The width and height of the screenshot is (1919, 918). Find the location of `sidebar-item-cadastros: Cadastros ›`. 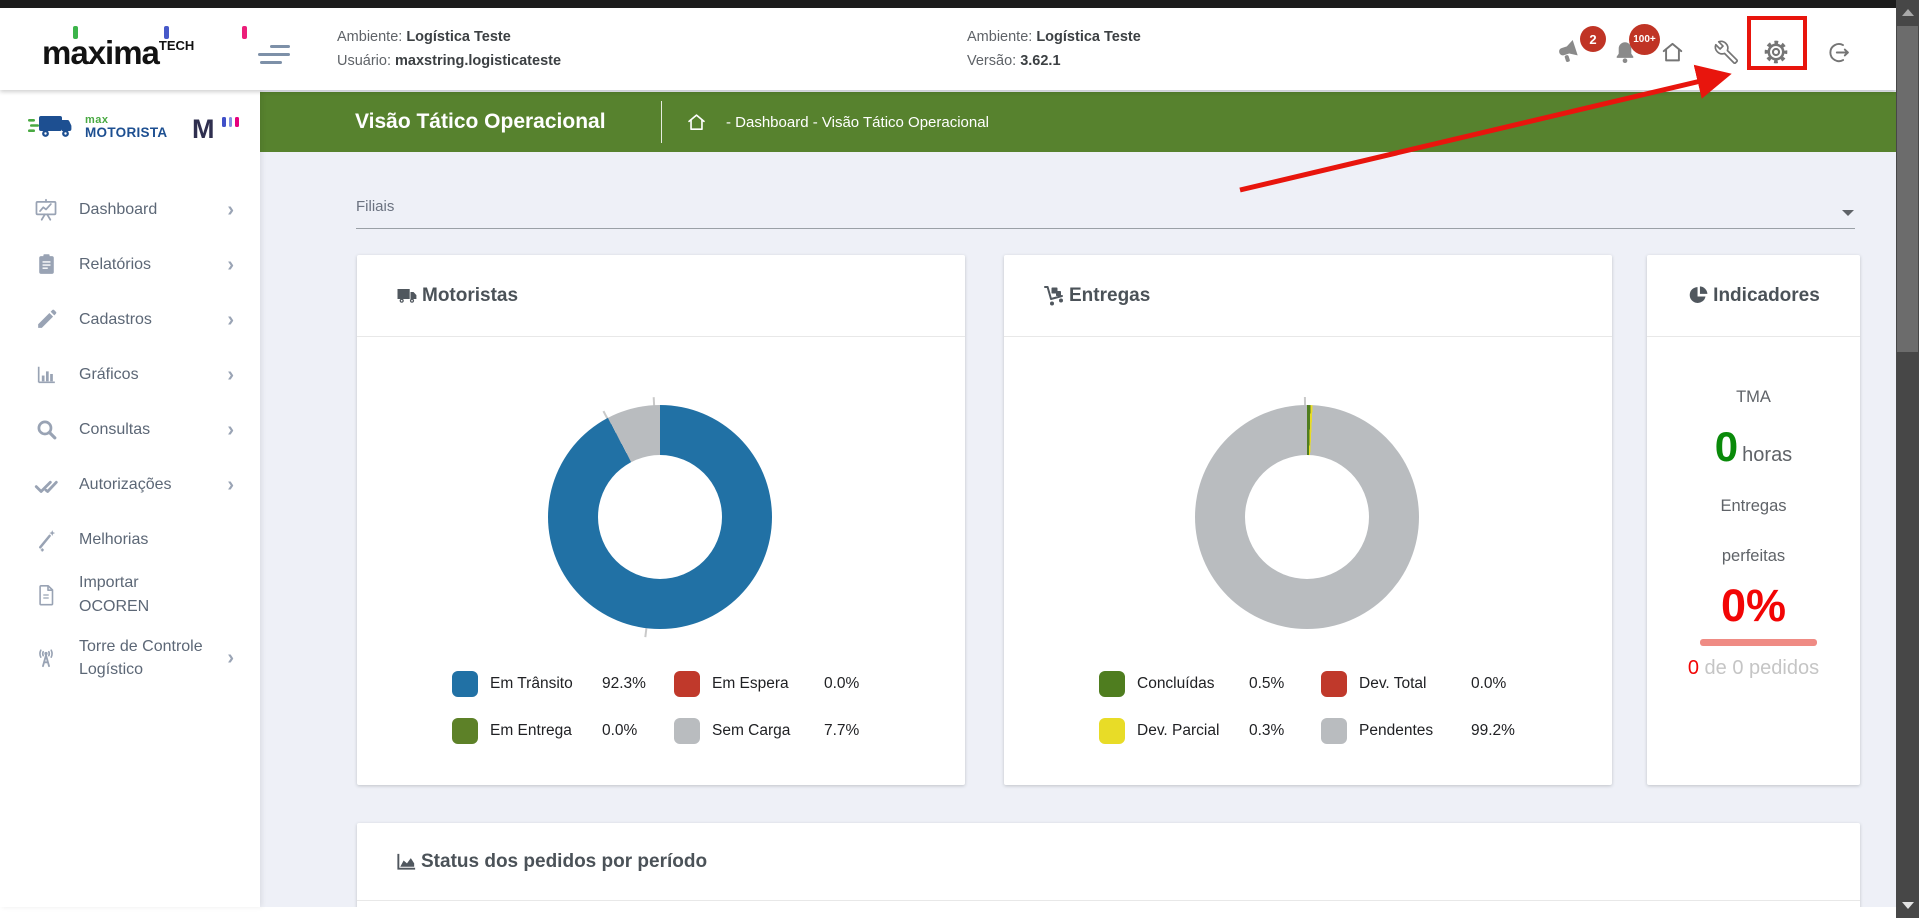

sidebar-item-cadastros: Cadastros › is located at coordinates (130, 319).